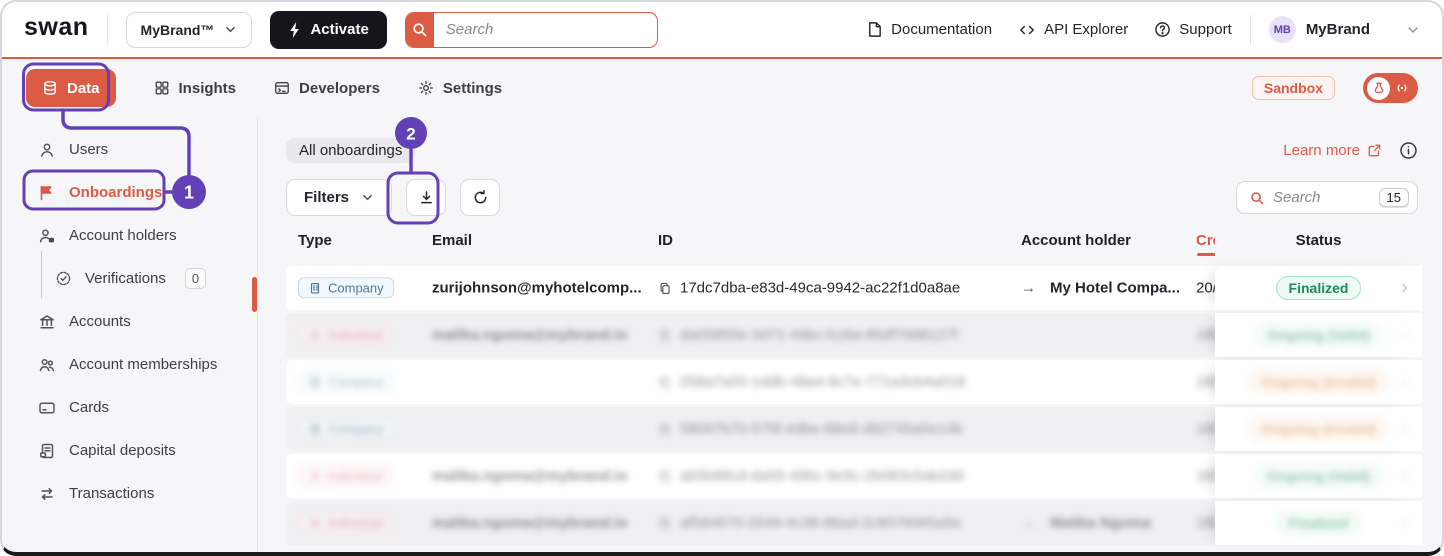 This screenshot has width=1444, height=556. Describe the element at coordinates (129, 493) in the screenshot. I see `sidebar-item-transactions: Transactions` at that location.